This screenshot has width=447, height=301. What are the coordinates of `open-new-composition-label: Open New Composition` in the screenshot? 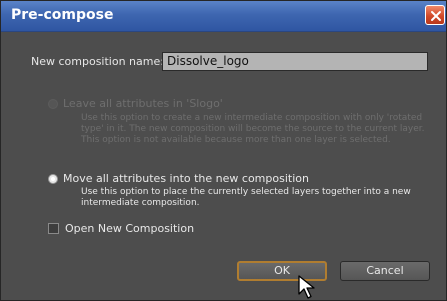 It's located at (129, 228).